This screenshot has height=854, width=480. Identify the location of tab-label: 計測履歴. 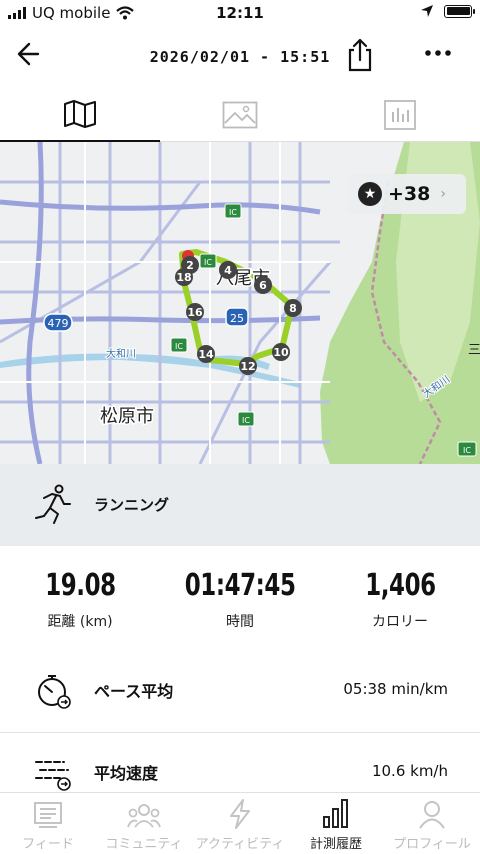
(335, 844).